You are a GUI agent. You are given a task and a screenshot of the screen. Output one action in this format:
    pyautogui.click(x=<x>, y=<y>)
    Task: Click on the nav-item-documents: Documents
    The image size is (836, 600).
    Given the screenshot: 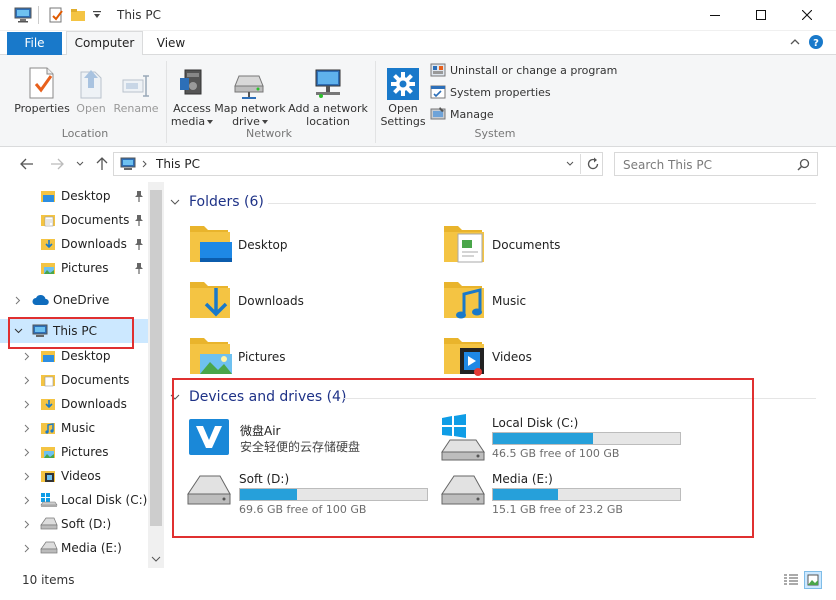 What is the action you would take?
    pyautogui.click(x=74, y=380)
    